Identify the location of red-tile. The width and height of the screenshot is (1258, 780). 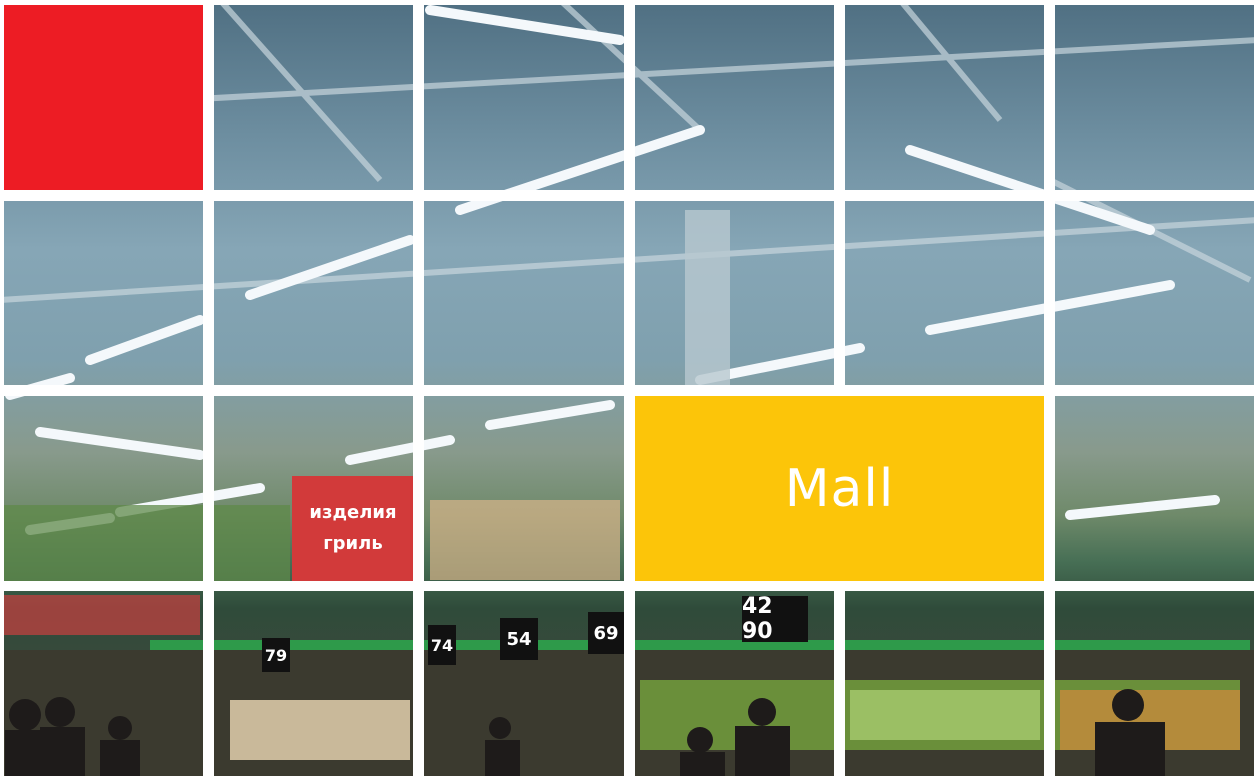
(103, 97).